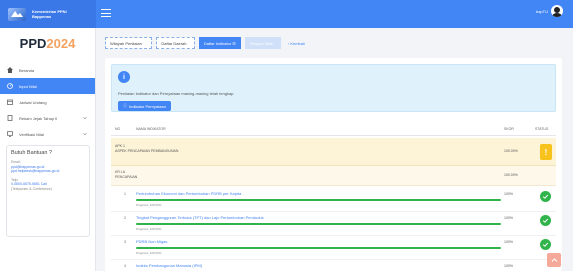 The height and width of the screenshot is (271, 573). I want to click on row-number: 1, so click(125, 194).